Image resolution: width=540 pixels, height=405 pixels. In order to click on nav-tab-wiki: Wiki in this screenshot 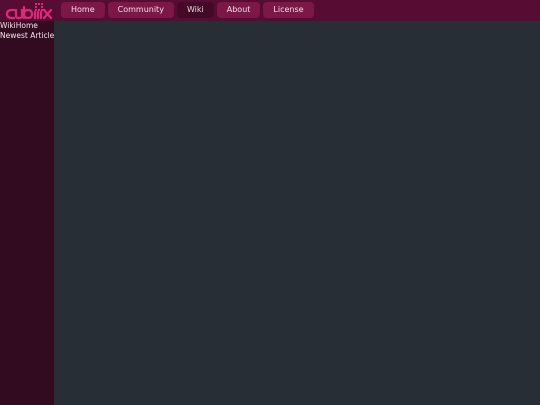, I will do `click(195, 10)`.